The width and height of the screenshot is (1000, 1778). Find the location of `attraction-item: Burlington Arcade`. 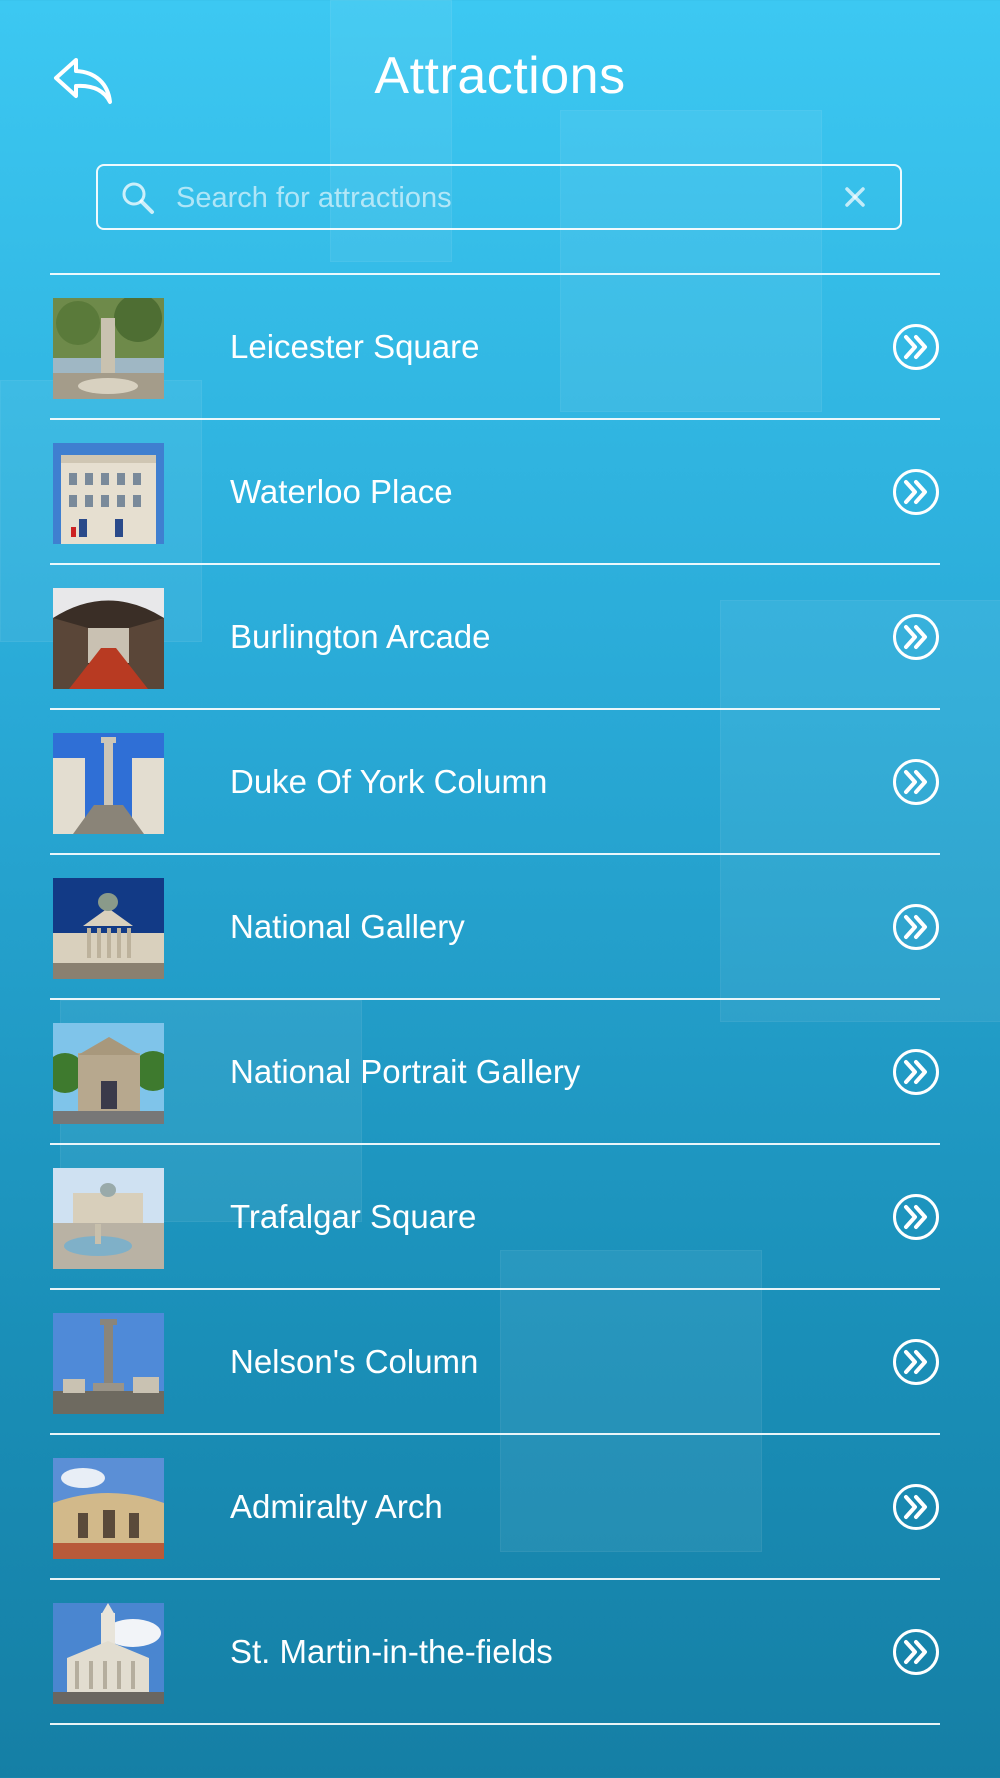

attraction-item: Burlington Arcade is located at coordinates (495, 636).